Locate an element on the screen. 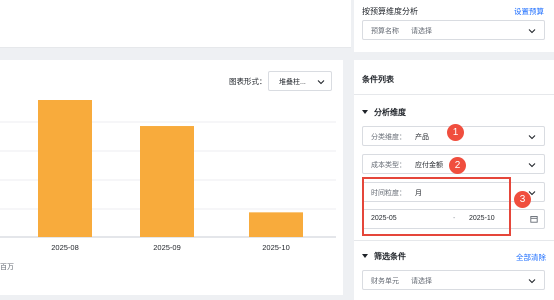  filter-conditions-title: 筛选条件 is located at coordinates (390, 256).